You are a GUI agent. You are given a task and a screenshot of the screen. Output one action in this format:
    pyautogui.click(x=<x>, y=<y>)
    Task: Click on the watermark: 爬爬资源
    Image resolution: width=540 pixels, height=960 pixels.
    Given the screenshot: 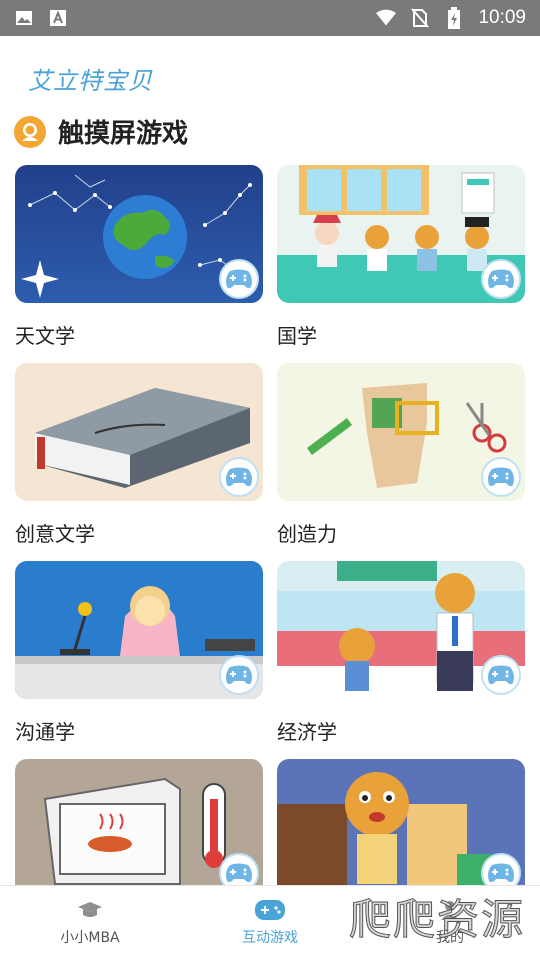 What is the action you would take?
    pyautogui.click(x=436, y=919)
    